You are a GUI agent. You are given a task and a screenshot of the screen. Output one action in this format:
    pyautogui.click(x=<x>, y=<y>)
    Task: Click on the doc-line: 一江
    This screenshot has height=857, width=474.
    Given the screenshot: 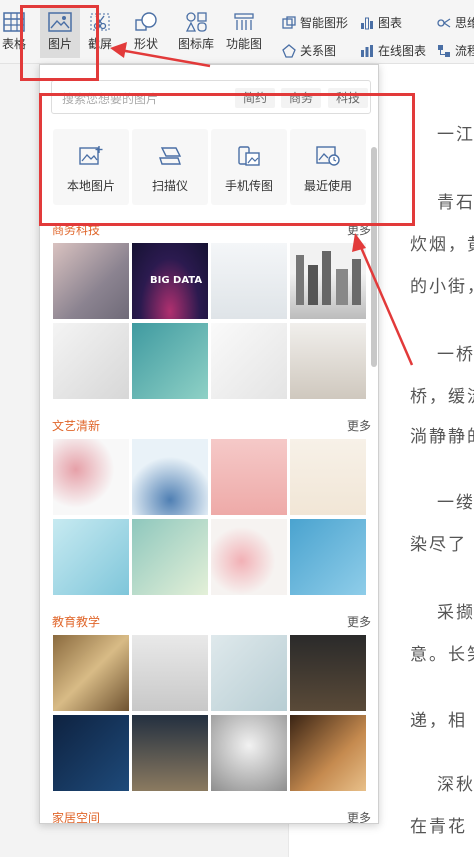 What is the action you would take?
    pyautogui.click(x=455, y=135)
    